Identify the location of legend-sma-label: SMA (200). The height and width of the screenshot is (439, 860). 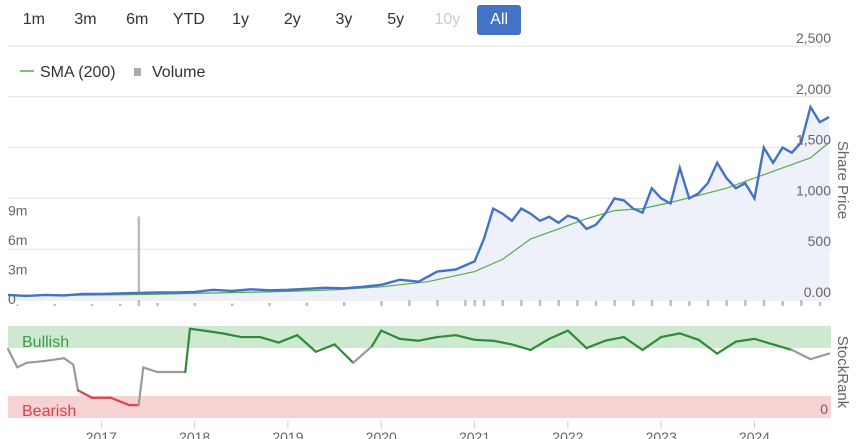
(78, 72).